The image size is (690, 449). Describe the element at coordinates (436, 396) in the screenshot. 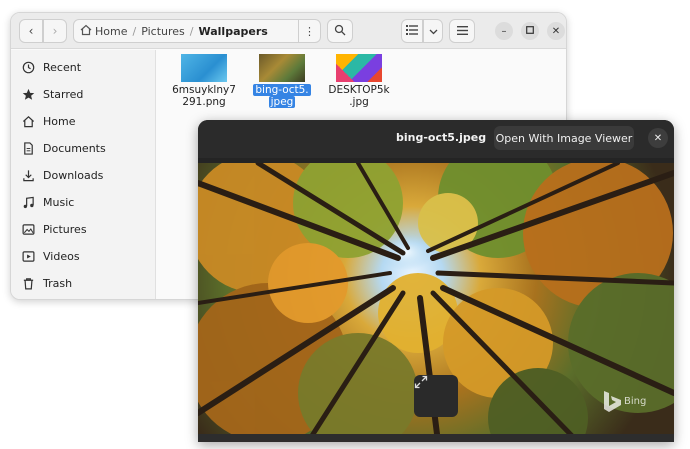

I see `fullscreen-button` at that location.